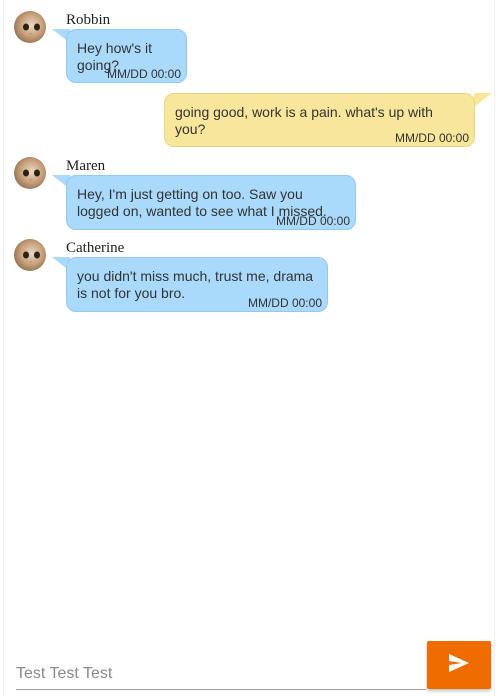 This screenshot has height=696, width=499. I want to click on sender-name-maren: Maren, so click(86, 166).